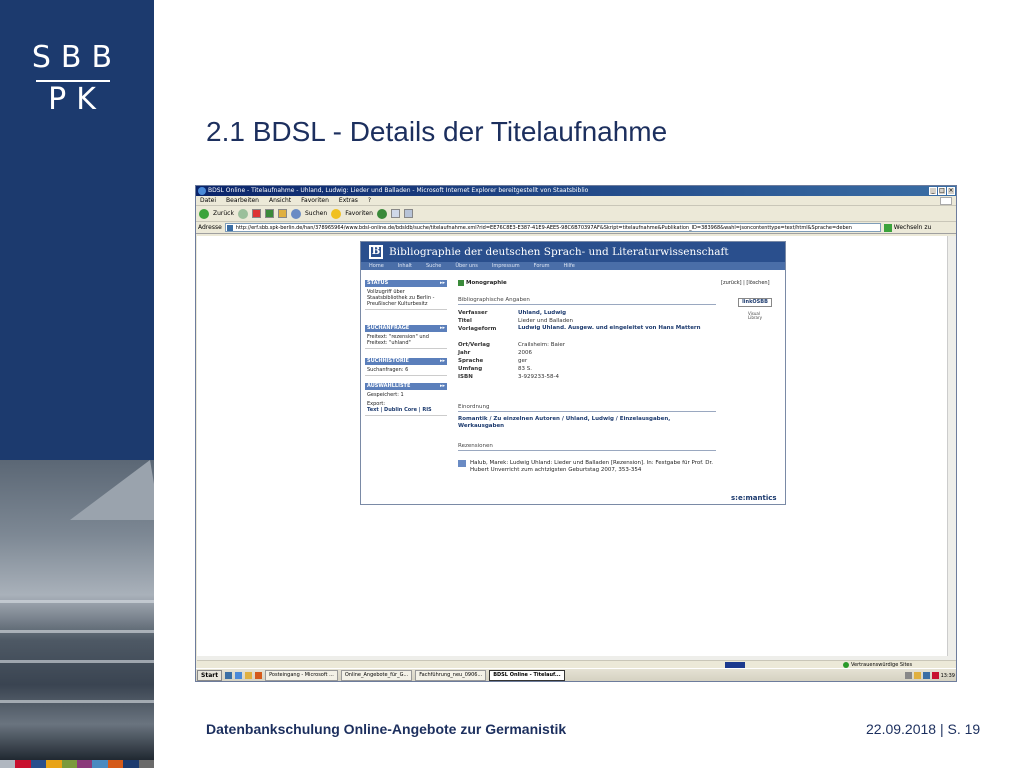 The width and height of the screenshot is (1024, 768). What do you see at coordinates (942, 191) in the screenshot?
I see `maximize-button: □` at bounding box center [942, 191].